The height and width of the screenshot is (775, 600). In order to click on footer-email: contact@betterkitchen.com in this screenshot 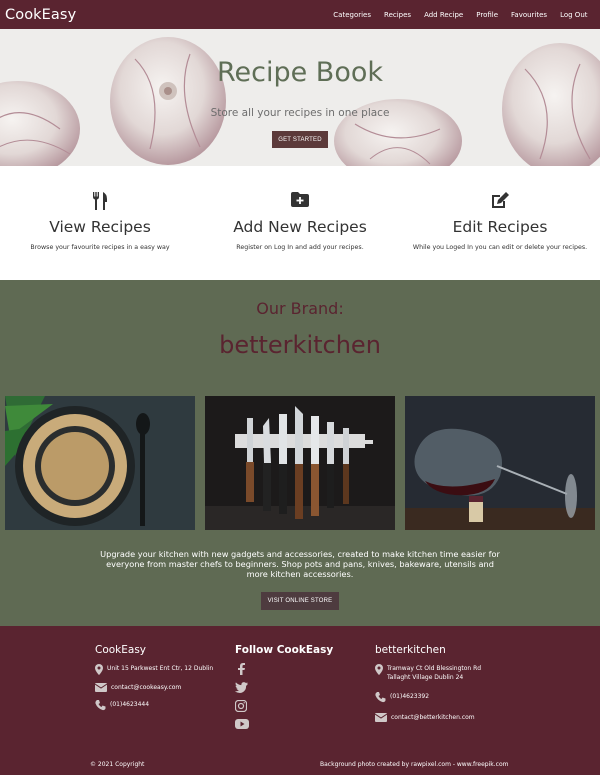, I will do `click(428, 717)`.